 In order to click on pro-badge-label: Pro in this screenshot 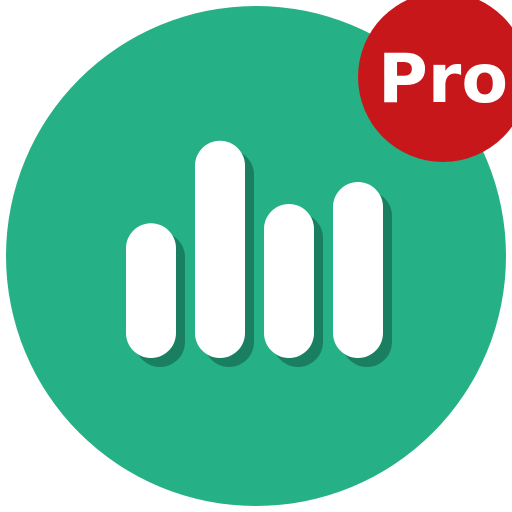, I will do `click(443, 79)`.